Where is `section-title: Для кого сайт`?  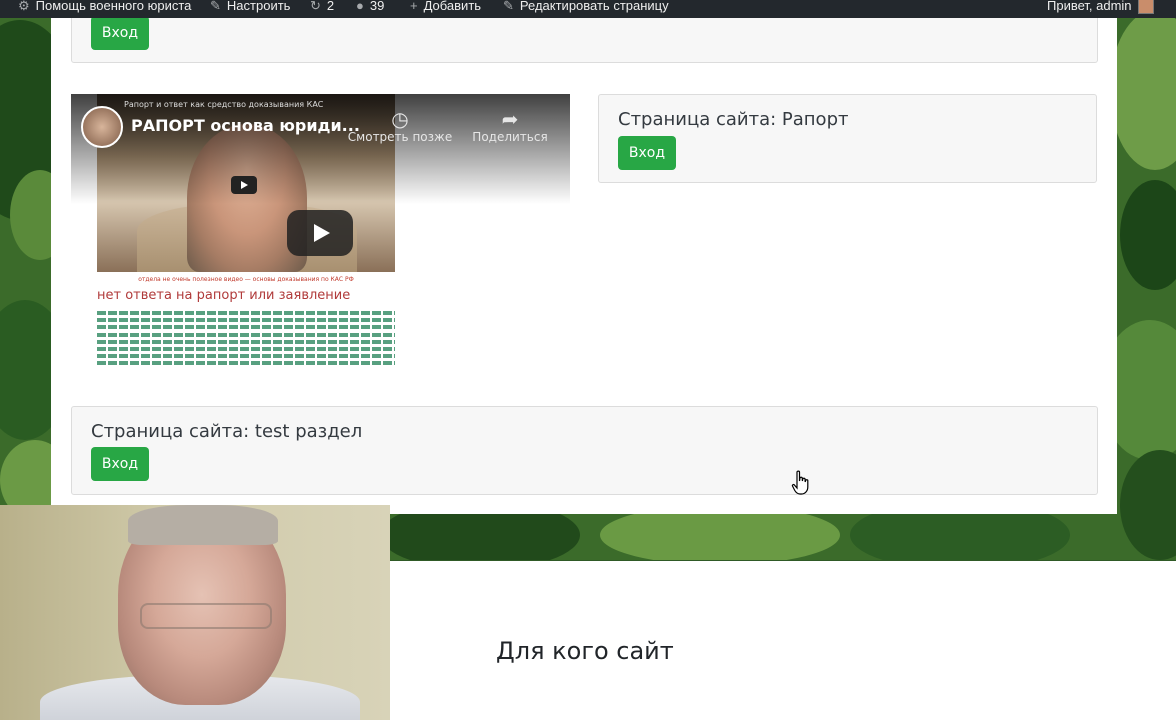 section-title: Для кого сайт is located at coordinates (585, 651).